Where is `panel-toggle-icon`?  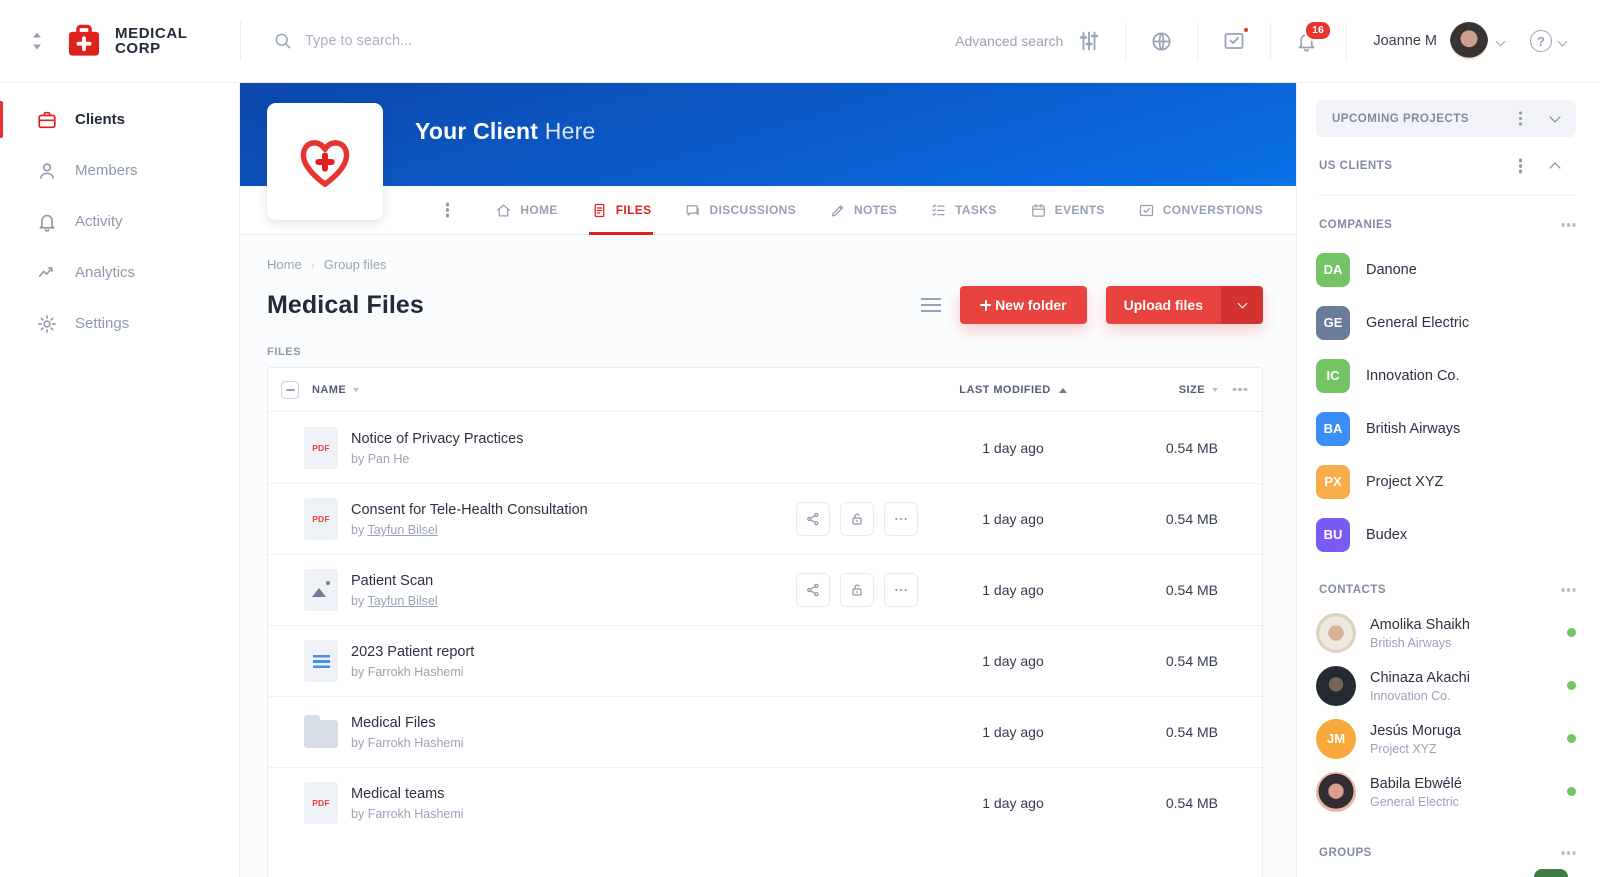 panel-toggle-icon is located at coordinates (37, 41).